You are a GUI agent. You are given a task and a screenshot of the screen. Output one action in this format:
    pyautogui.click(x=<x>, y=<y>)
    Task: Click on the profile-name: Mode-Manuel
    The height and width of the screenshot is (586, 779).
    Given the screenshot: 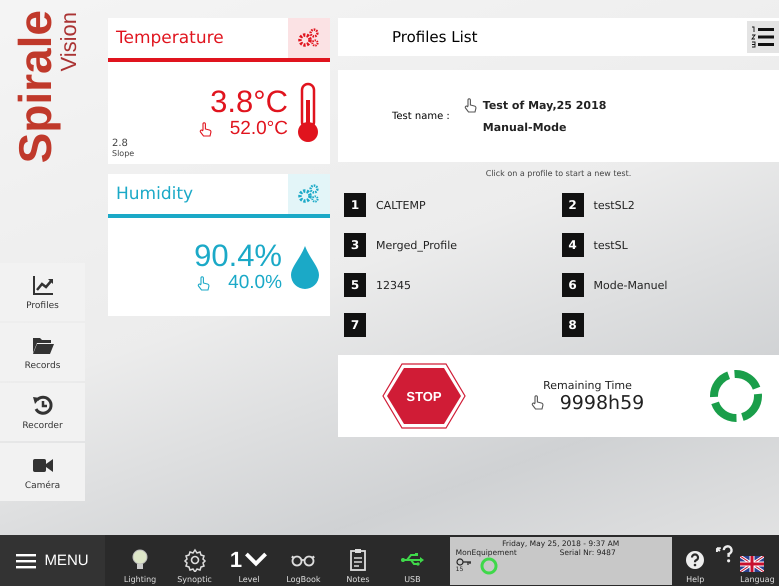 What is the action you would take?
    pyautogui.click(x=631, y=285)
    